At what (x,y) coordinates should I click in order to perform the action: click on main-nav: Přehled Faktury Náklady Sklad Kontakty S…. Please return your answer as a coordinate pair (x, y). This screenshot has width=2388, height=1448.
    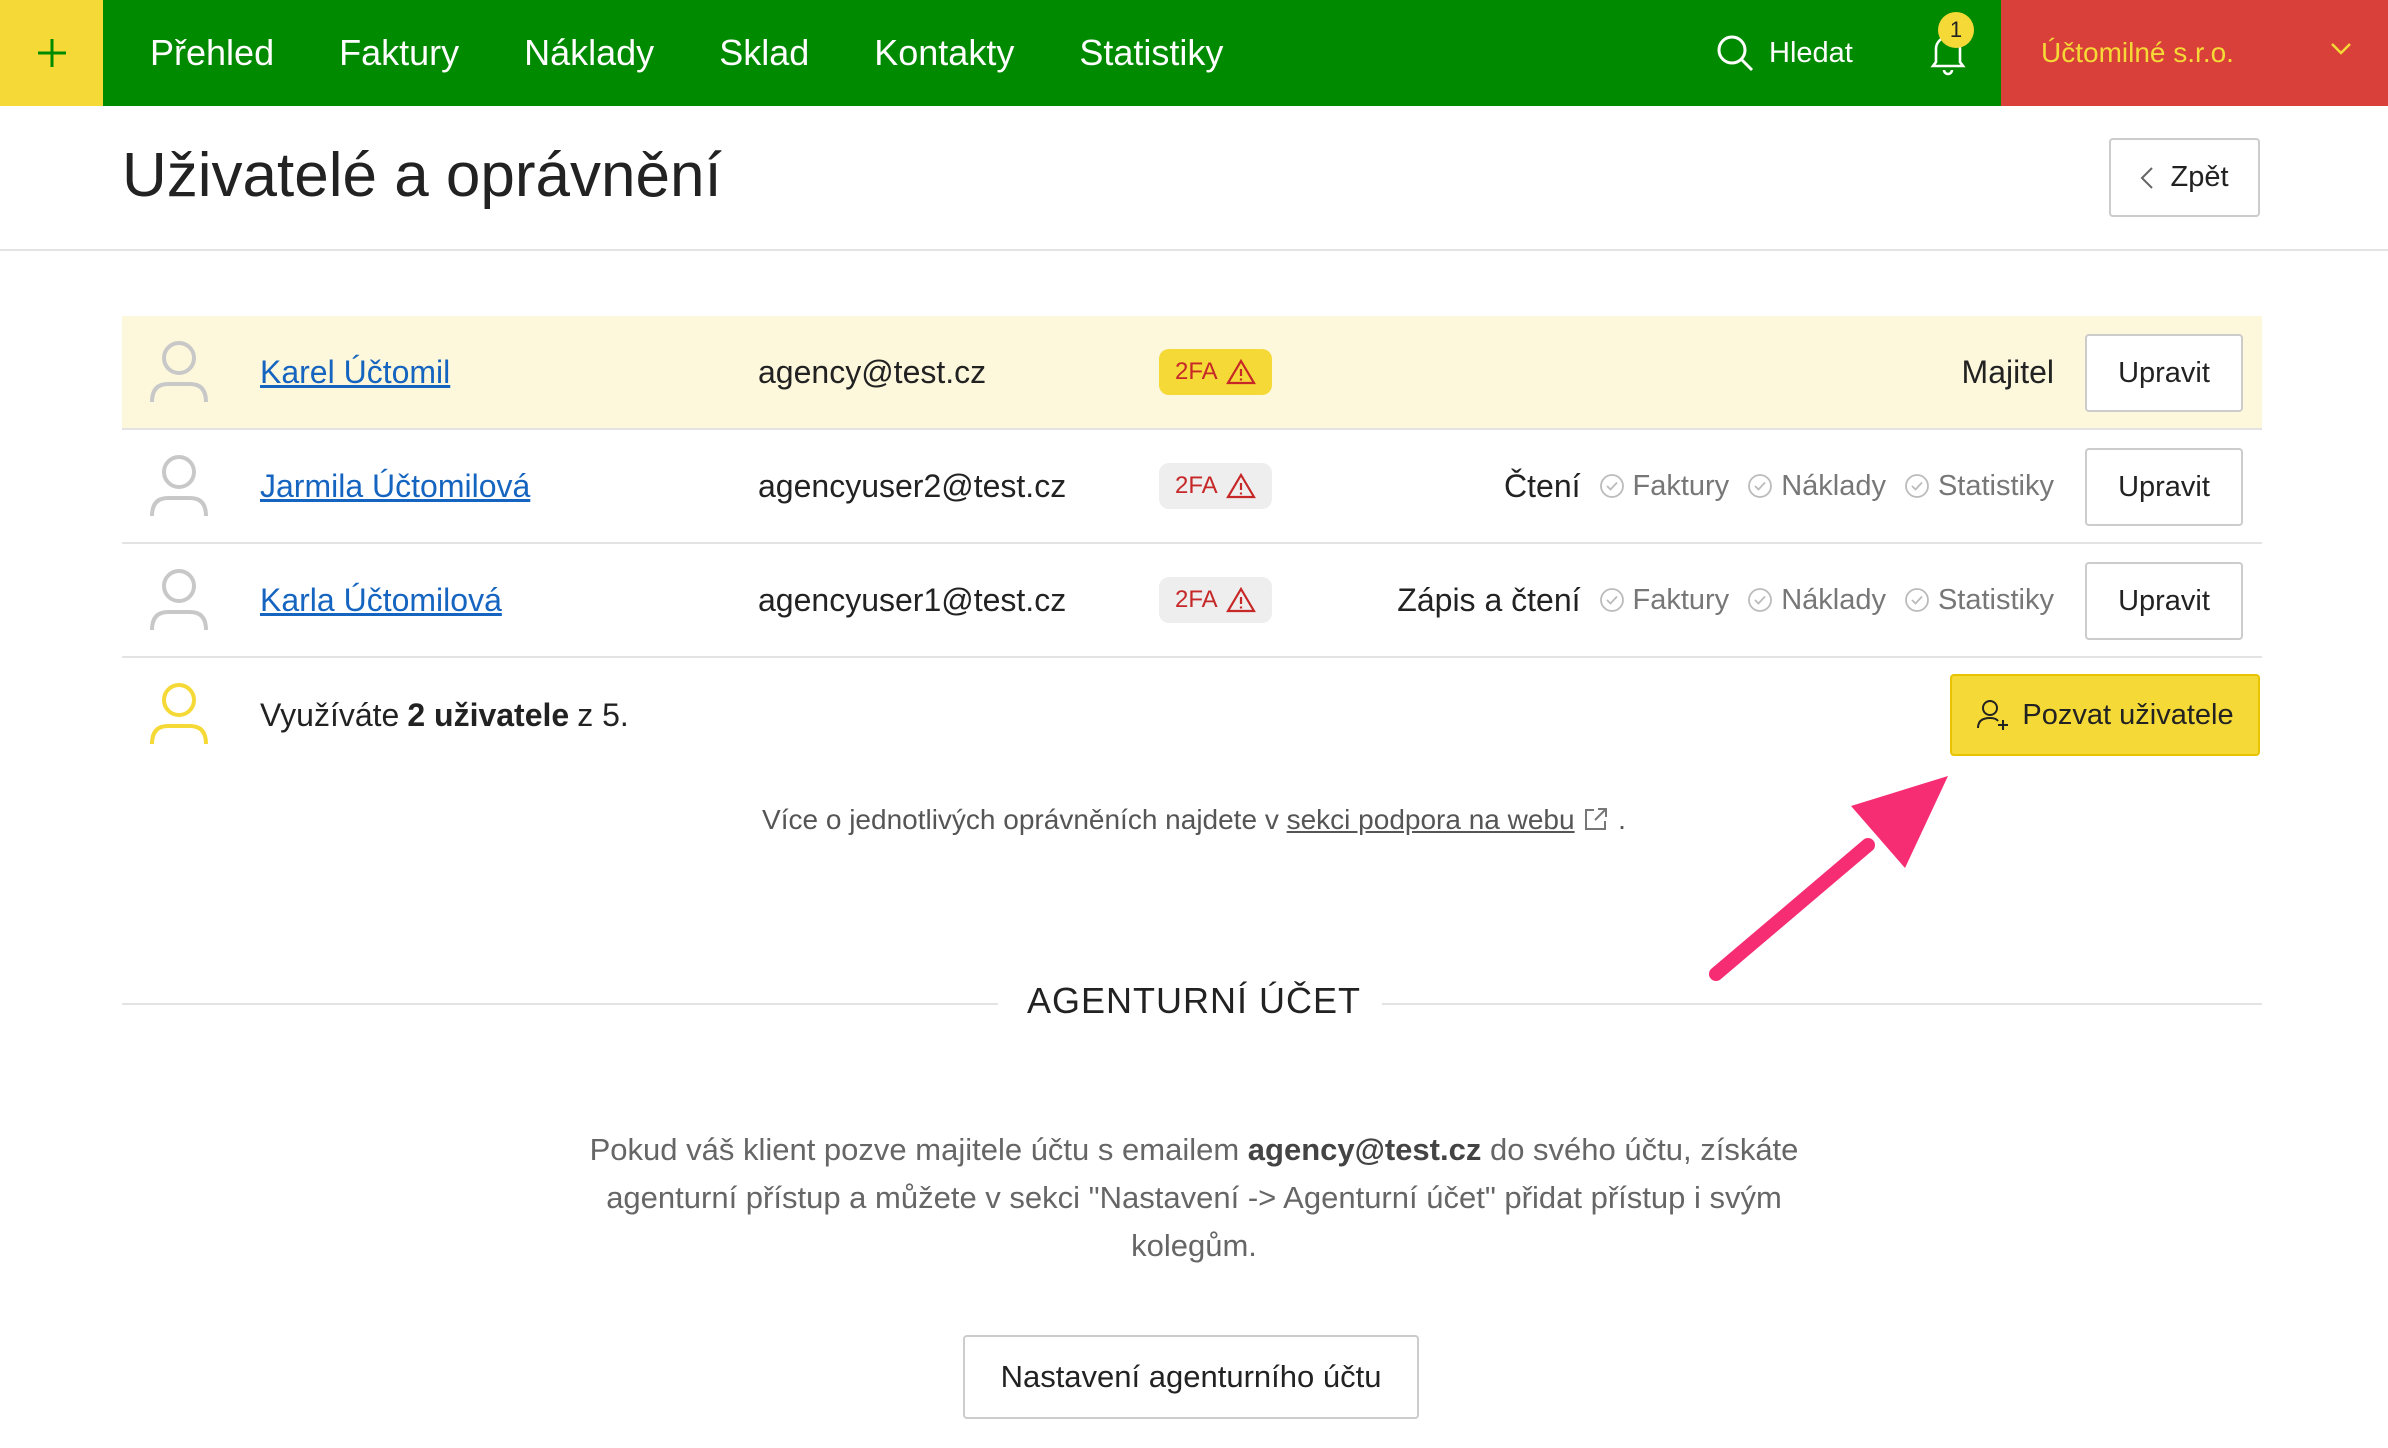
    Looking at the image, I should click on (719, 53).